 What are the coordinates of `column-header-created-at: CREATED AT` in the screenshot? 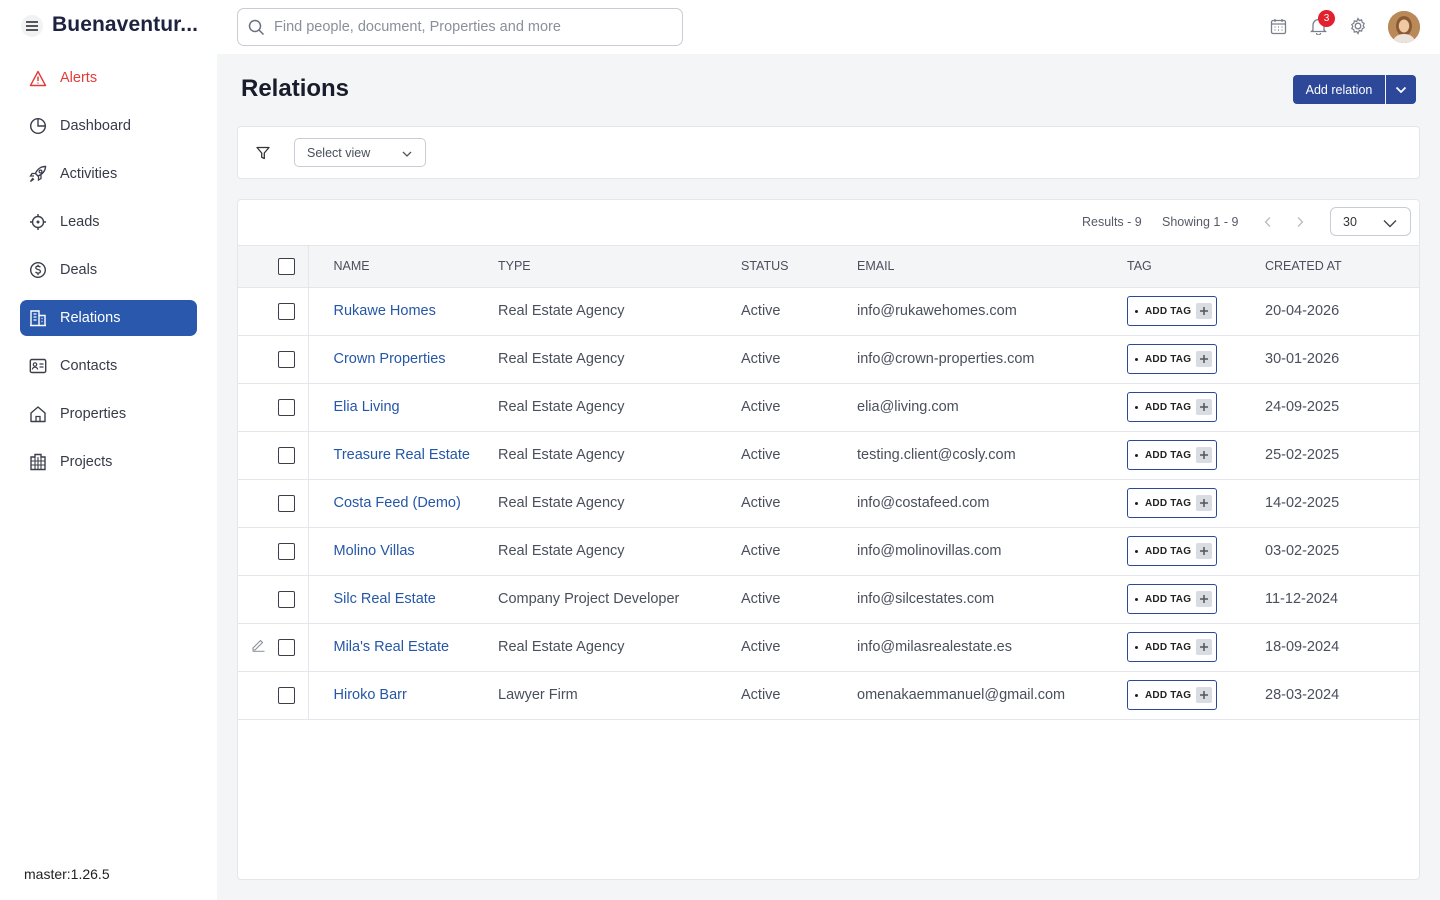 It's located at (1342, 267).